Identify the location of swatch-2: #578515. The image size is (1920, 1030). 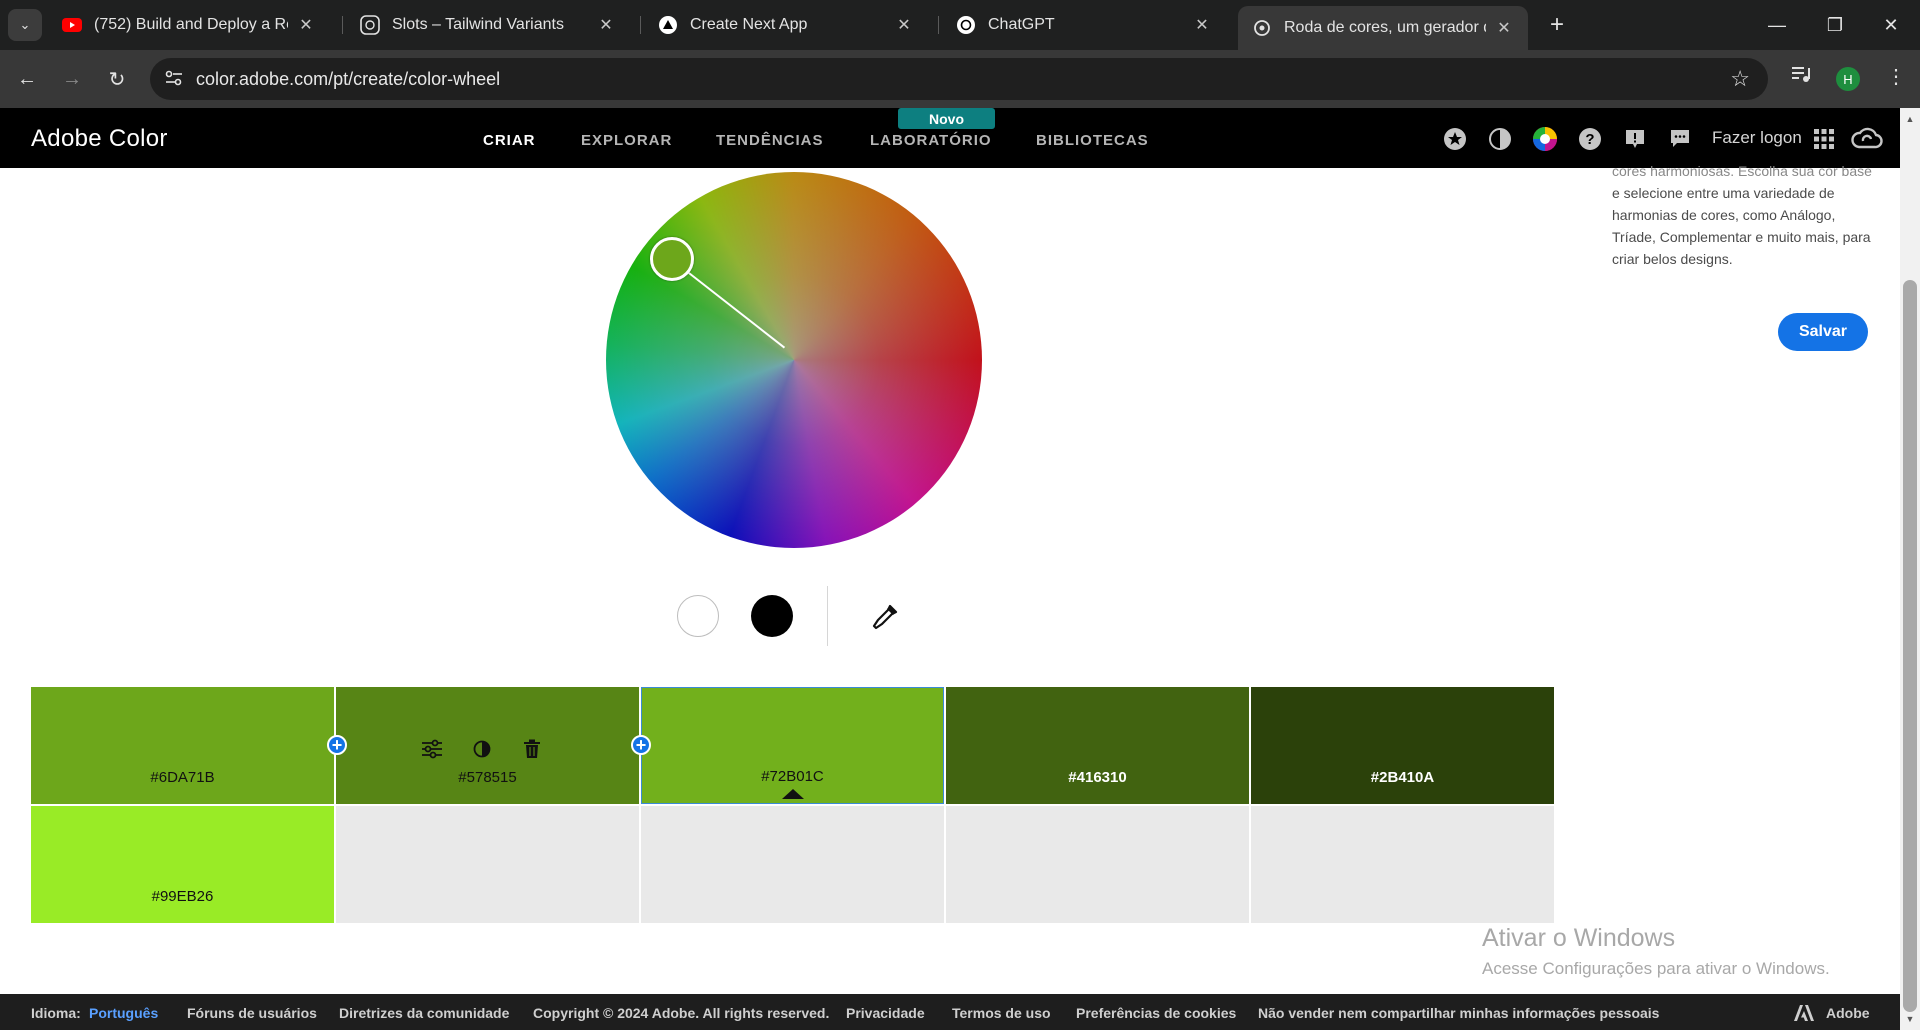
(487, 745).